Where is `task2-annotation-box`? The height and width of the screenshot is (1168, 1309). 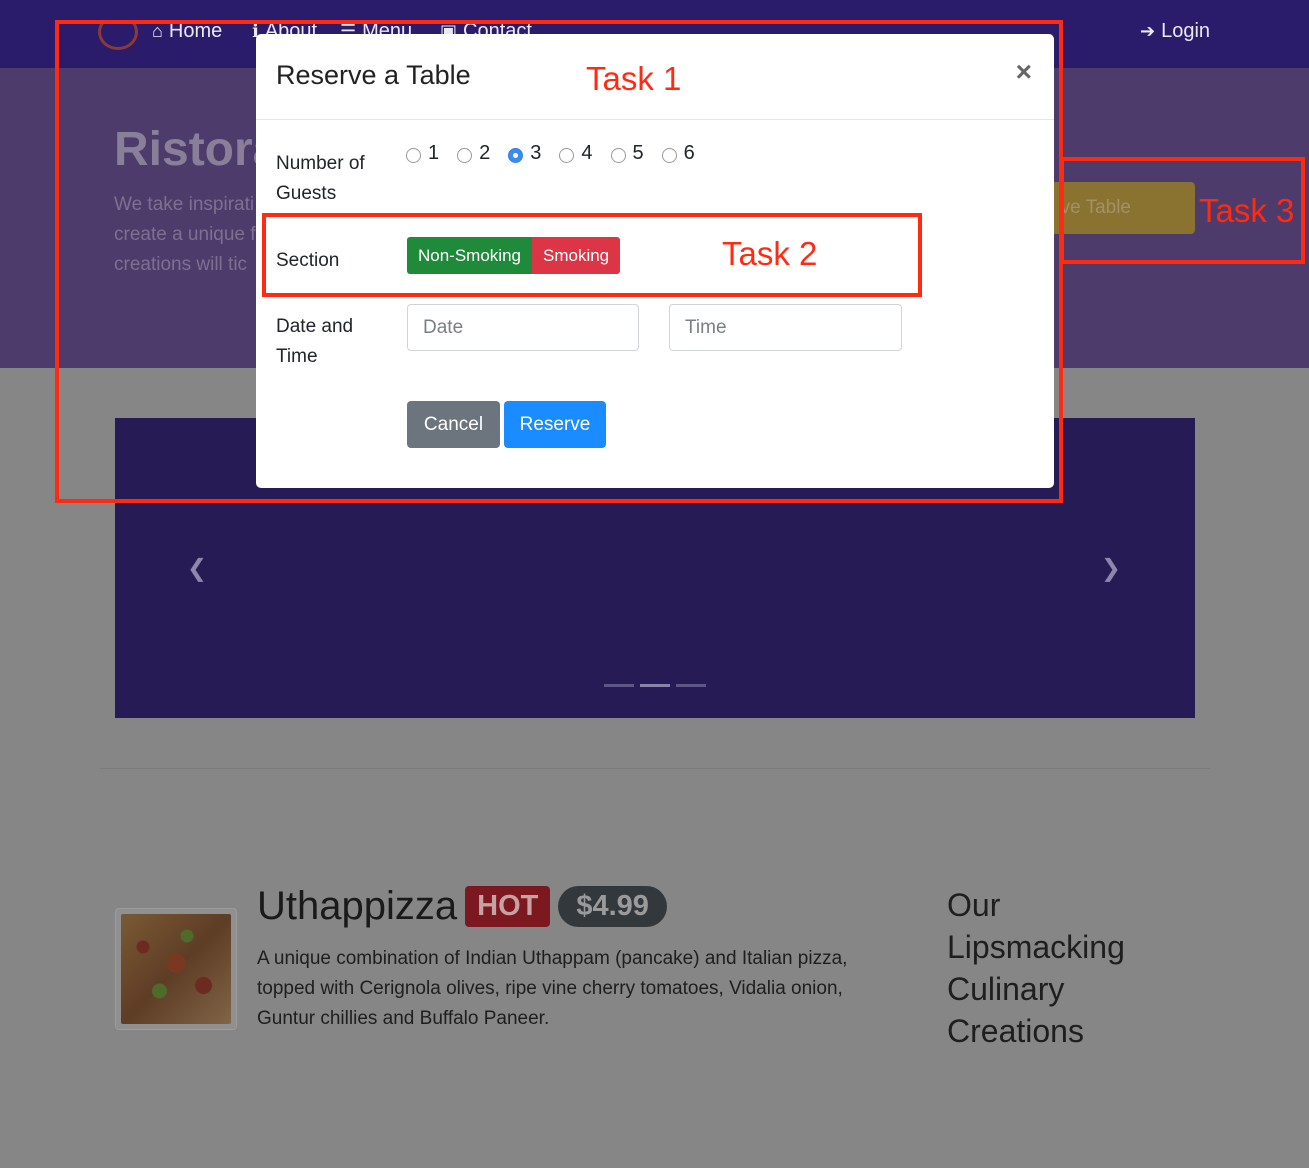
task2-annotation-box is located at coordinates (592, 255).